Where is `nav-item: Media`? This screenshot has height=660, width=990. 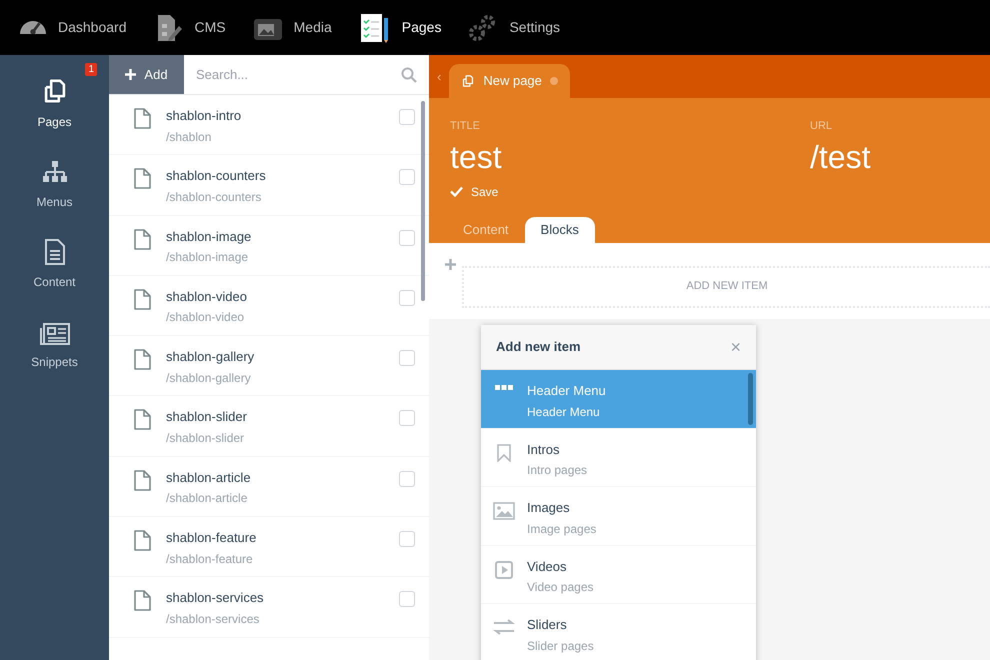
nav-item: Media is located at coordinates (293, 28).